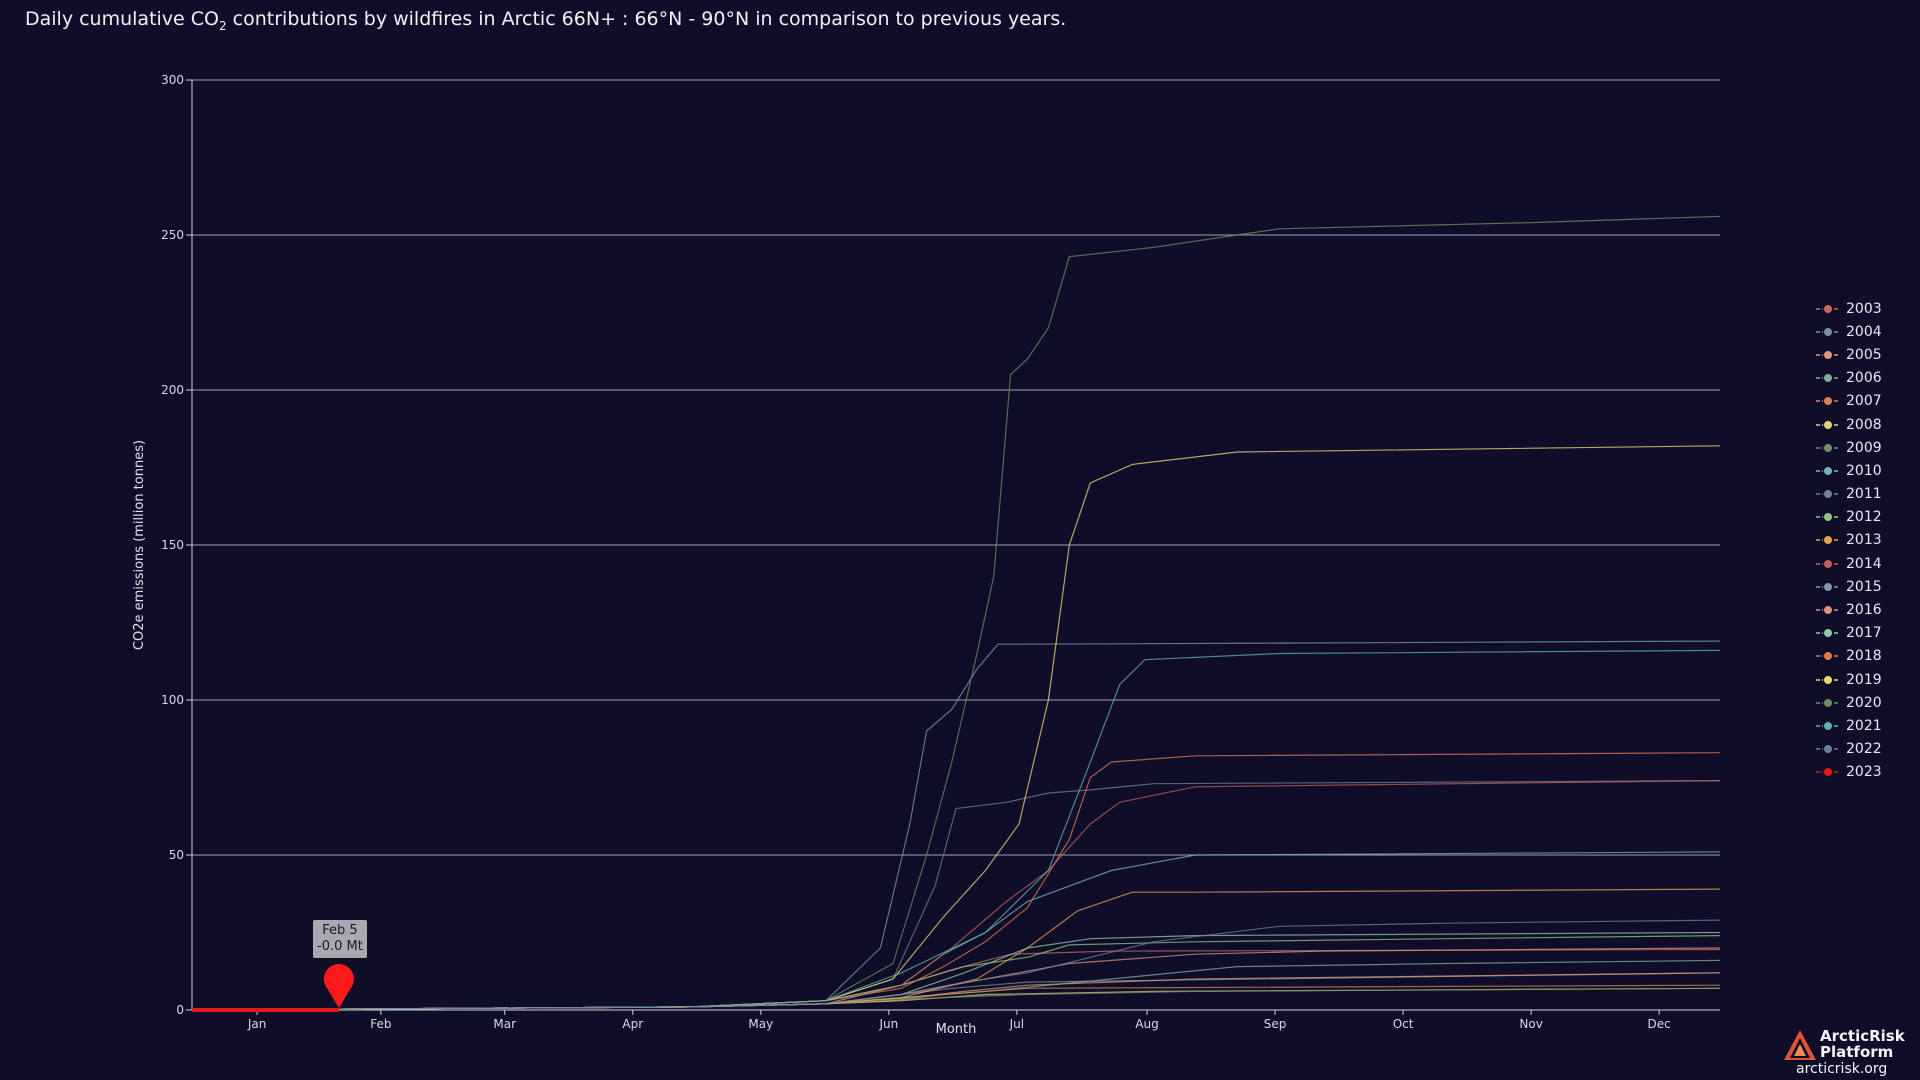  Describe the element at coordinates (176, 855) in the screenshot. I see `tick-label-y: 50` at that location.